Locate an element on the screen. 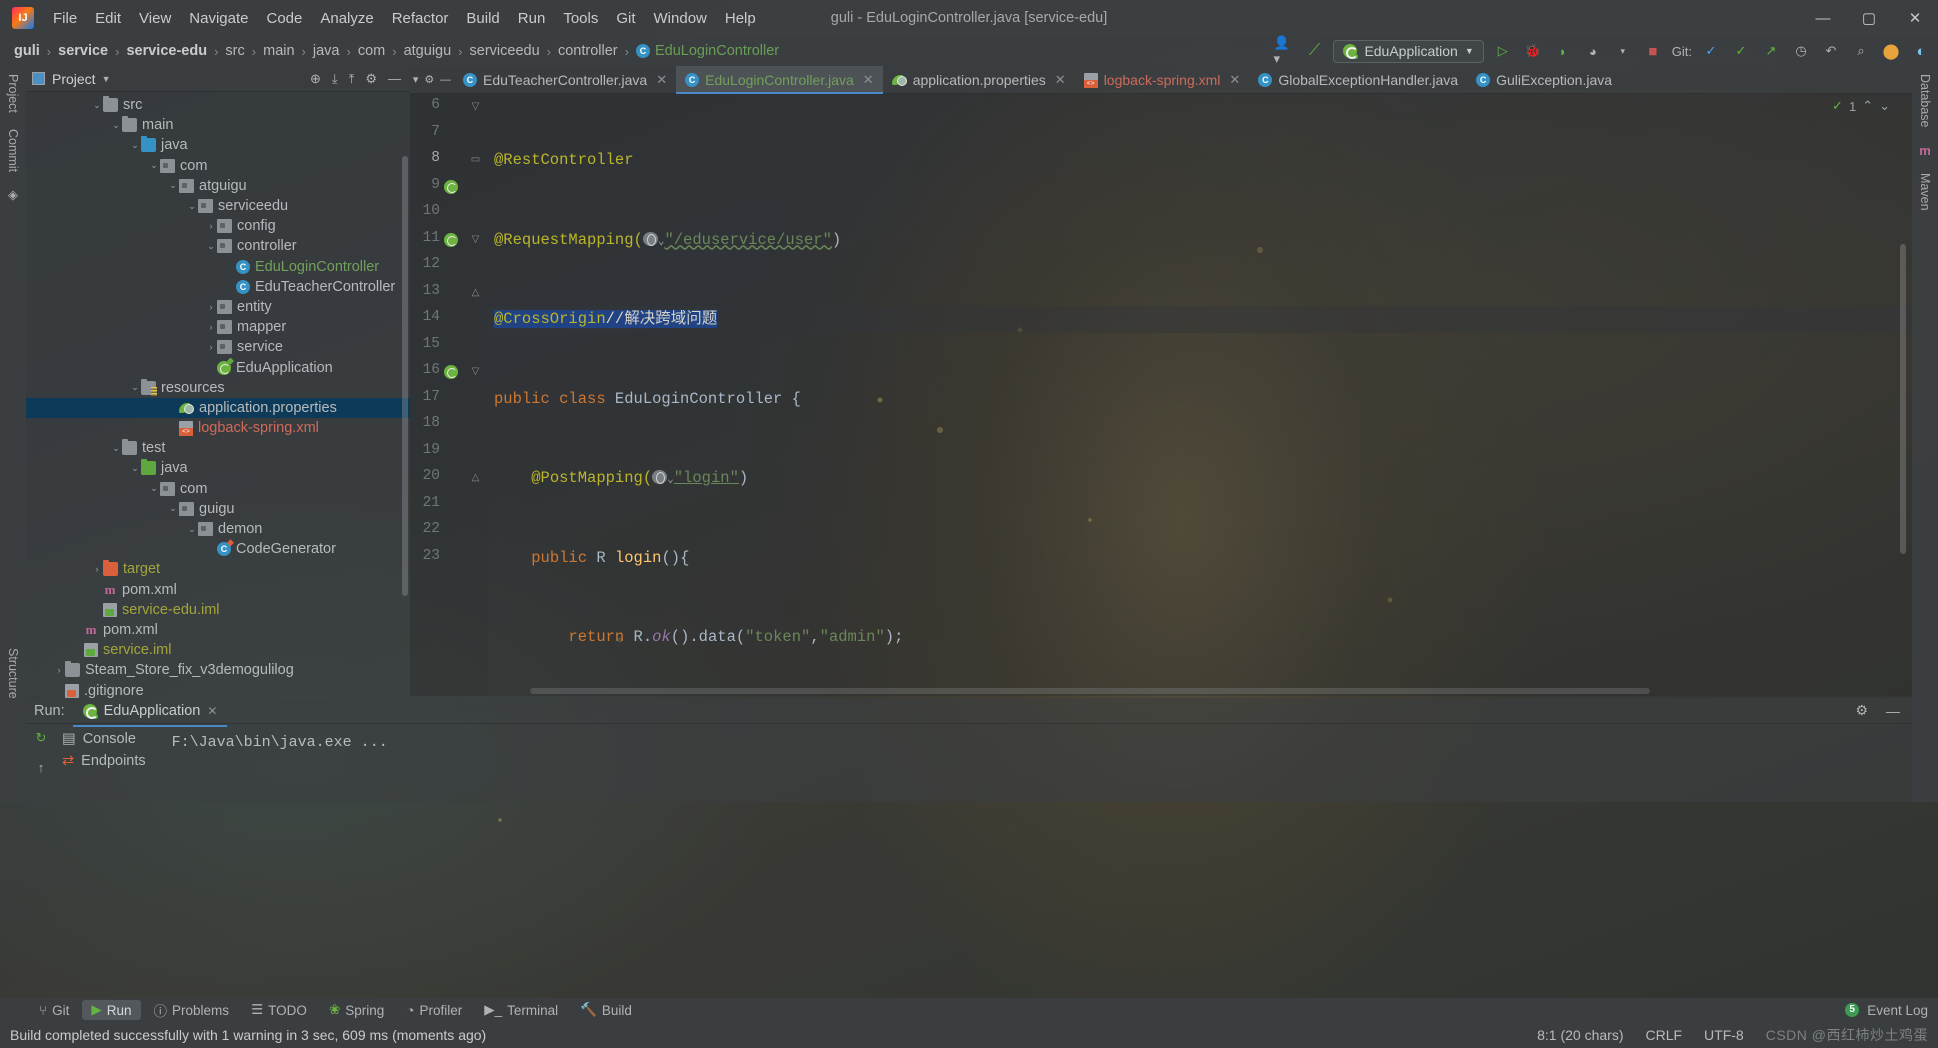  menu-navigate: Navigate is located at coordinates (218, 18).